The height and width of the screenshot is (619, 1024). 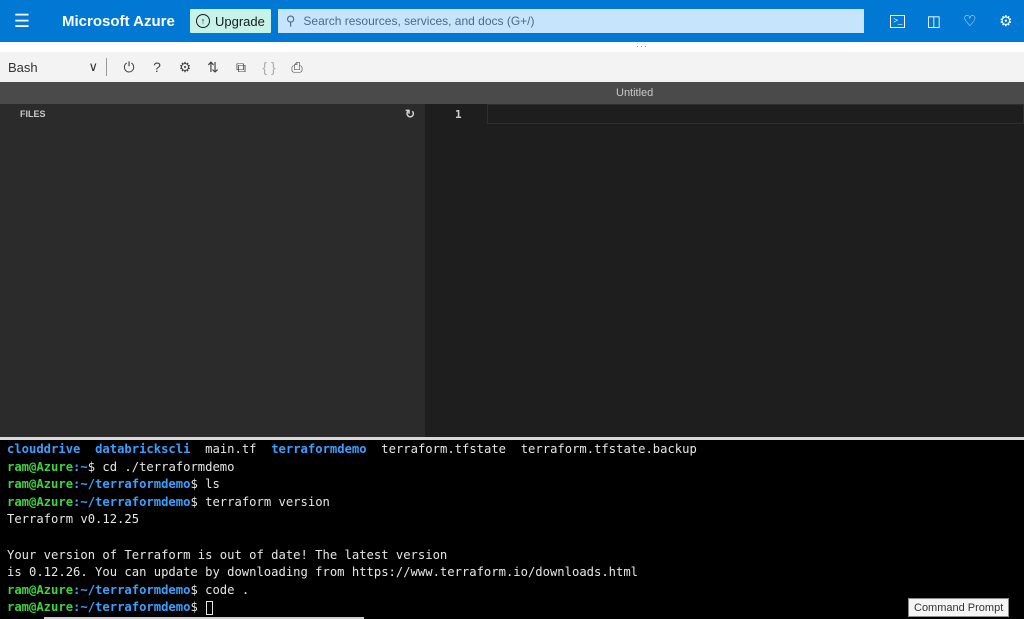 I want to click on tooltip: Command Prompt, so click(x=959, y=607).